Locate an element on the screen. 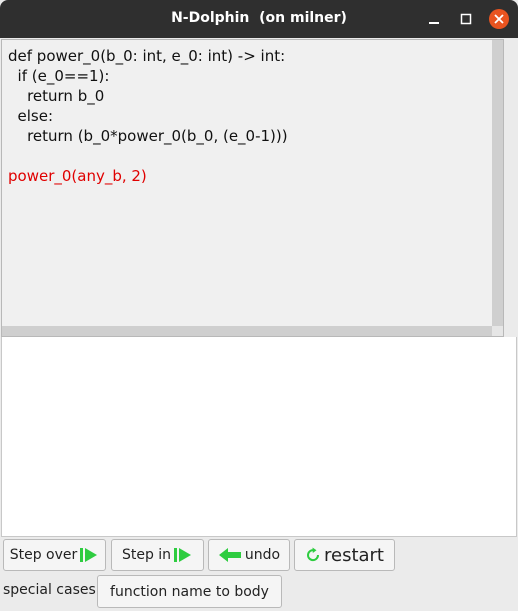  undo-button: undo is located at coordinates (249, 555).